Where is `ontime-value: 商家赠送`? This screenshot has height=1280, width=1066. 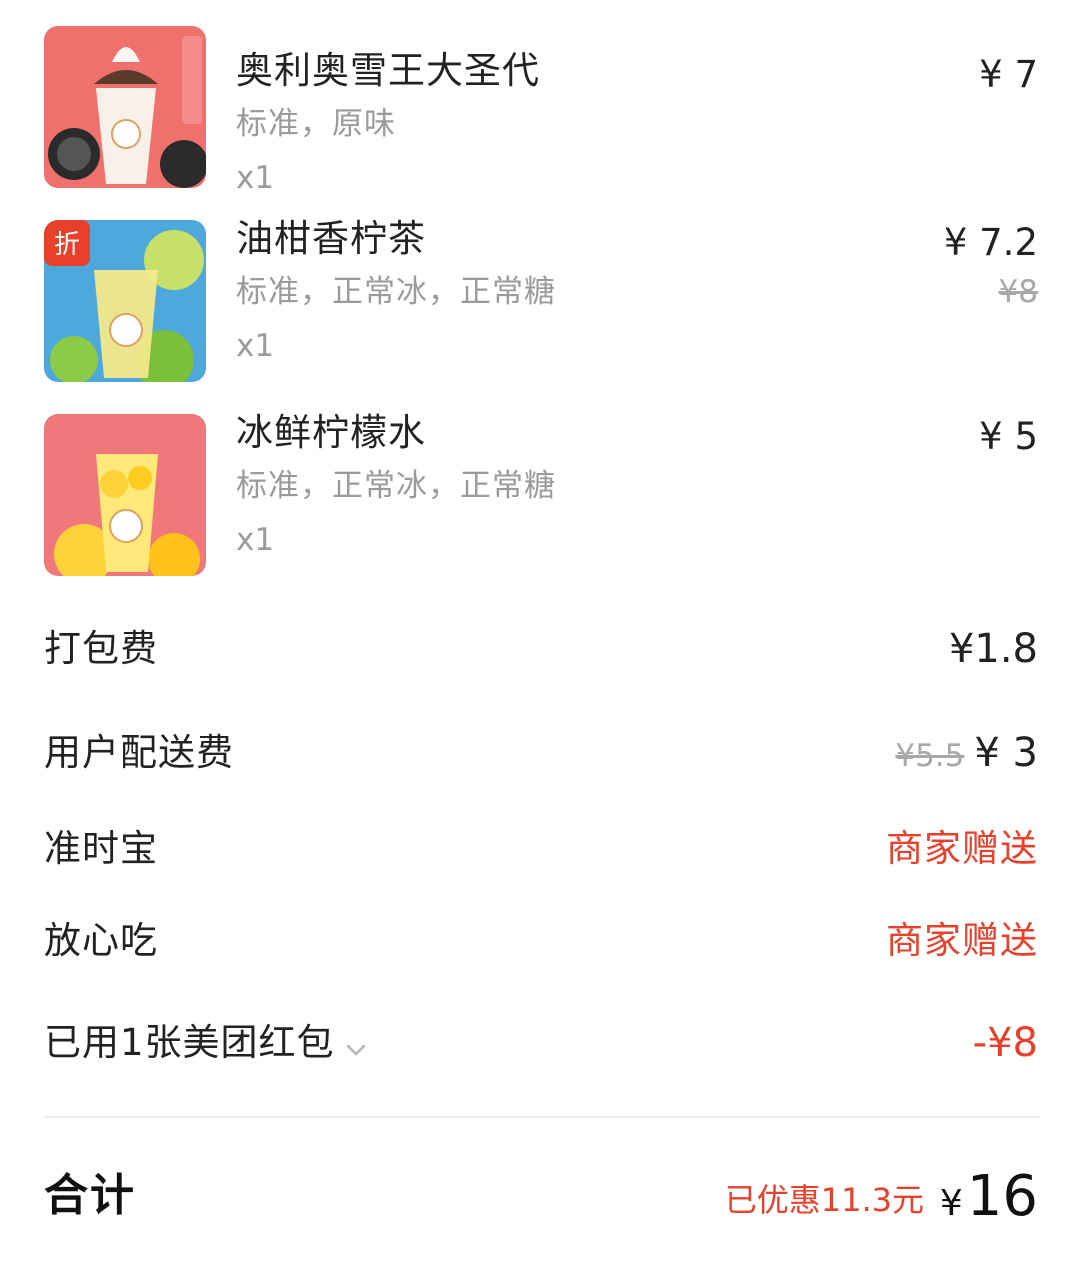
ontime-value: 商家赠送 is located at coordinates (962, 848).